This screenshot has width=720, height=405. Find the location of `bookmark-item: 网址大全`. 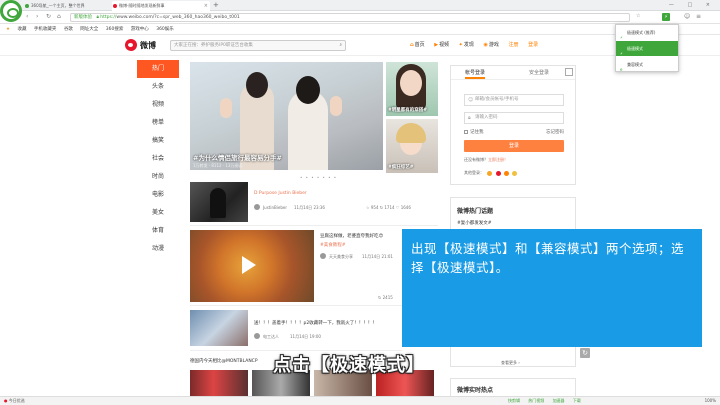

bookmark-item: 网址大全 is located at coordinates (89, 29).